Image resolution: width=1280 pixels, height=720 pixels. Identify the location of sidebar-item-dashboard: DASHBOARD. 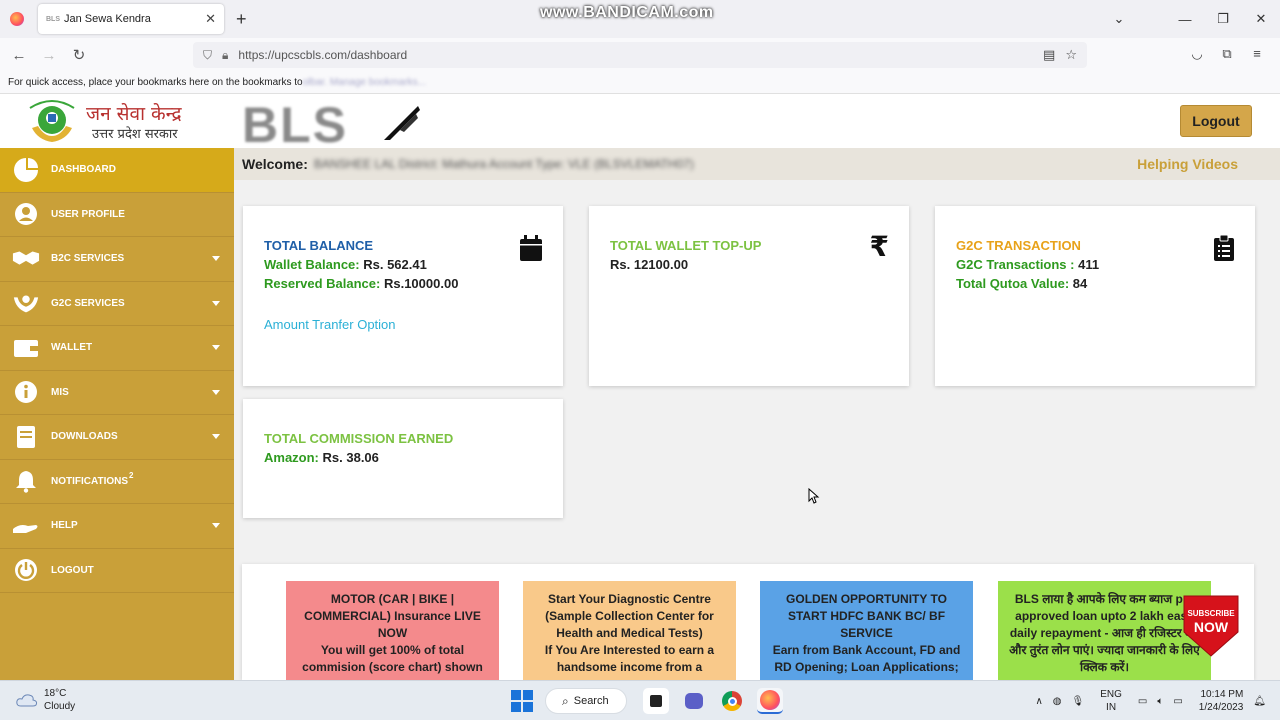
(117, 170).